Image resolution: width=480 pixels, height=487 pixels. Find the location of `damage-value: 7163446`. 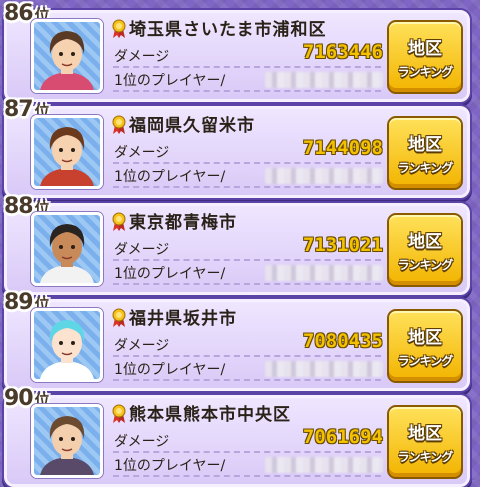

damage-value: 7163446 is located at coordinates (342, 52).